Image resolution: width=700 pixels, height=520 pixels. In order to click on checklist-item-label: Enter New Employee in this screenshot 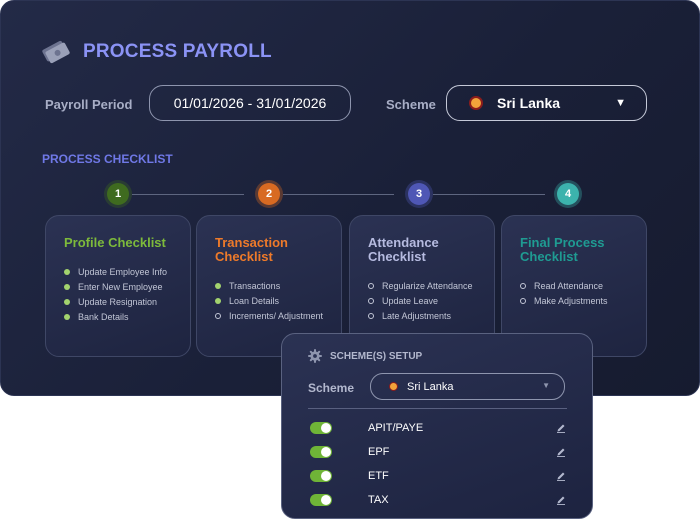, I will do `click(120, 286)`.